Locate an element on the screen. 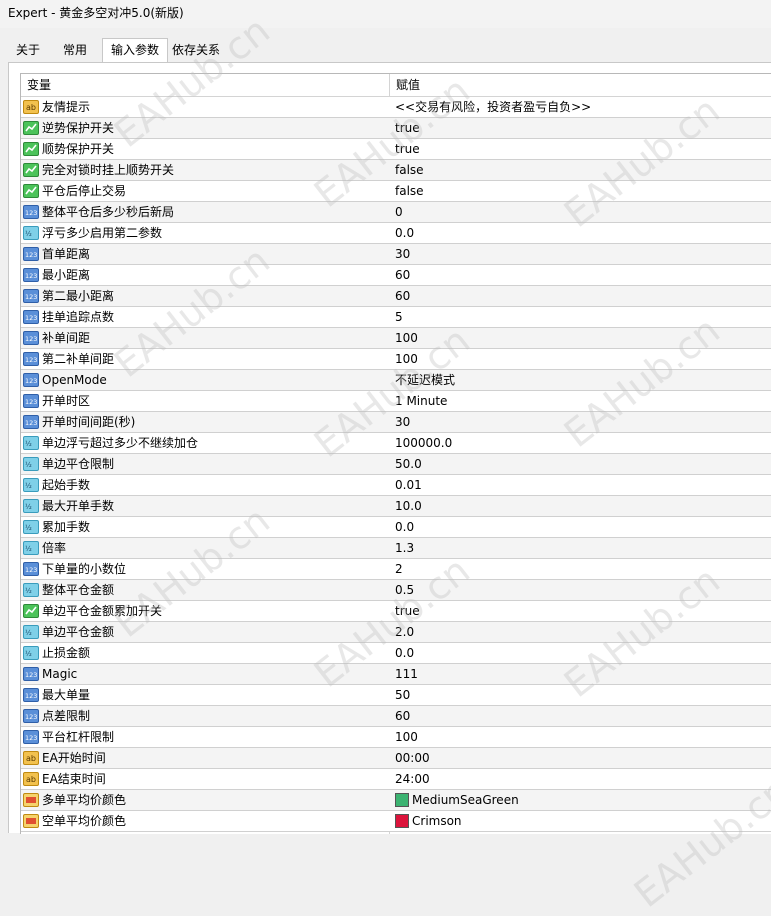 This screenshot has height=916, width=771. parameter-row: 123 第二补单间距 100 is located at coordinates (396, 359).